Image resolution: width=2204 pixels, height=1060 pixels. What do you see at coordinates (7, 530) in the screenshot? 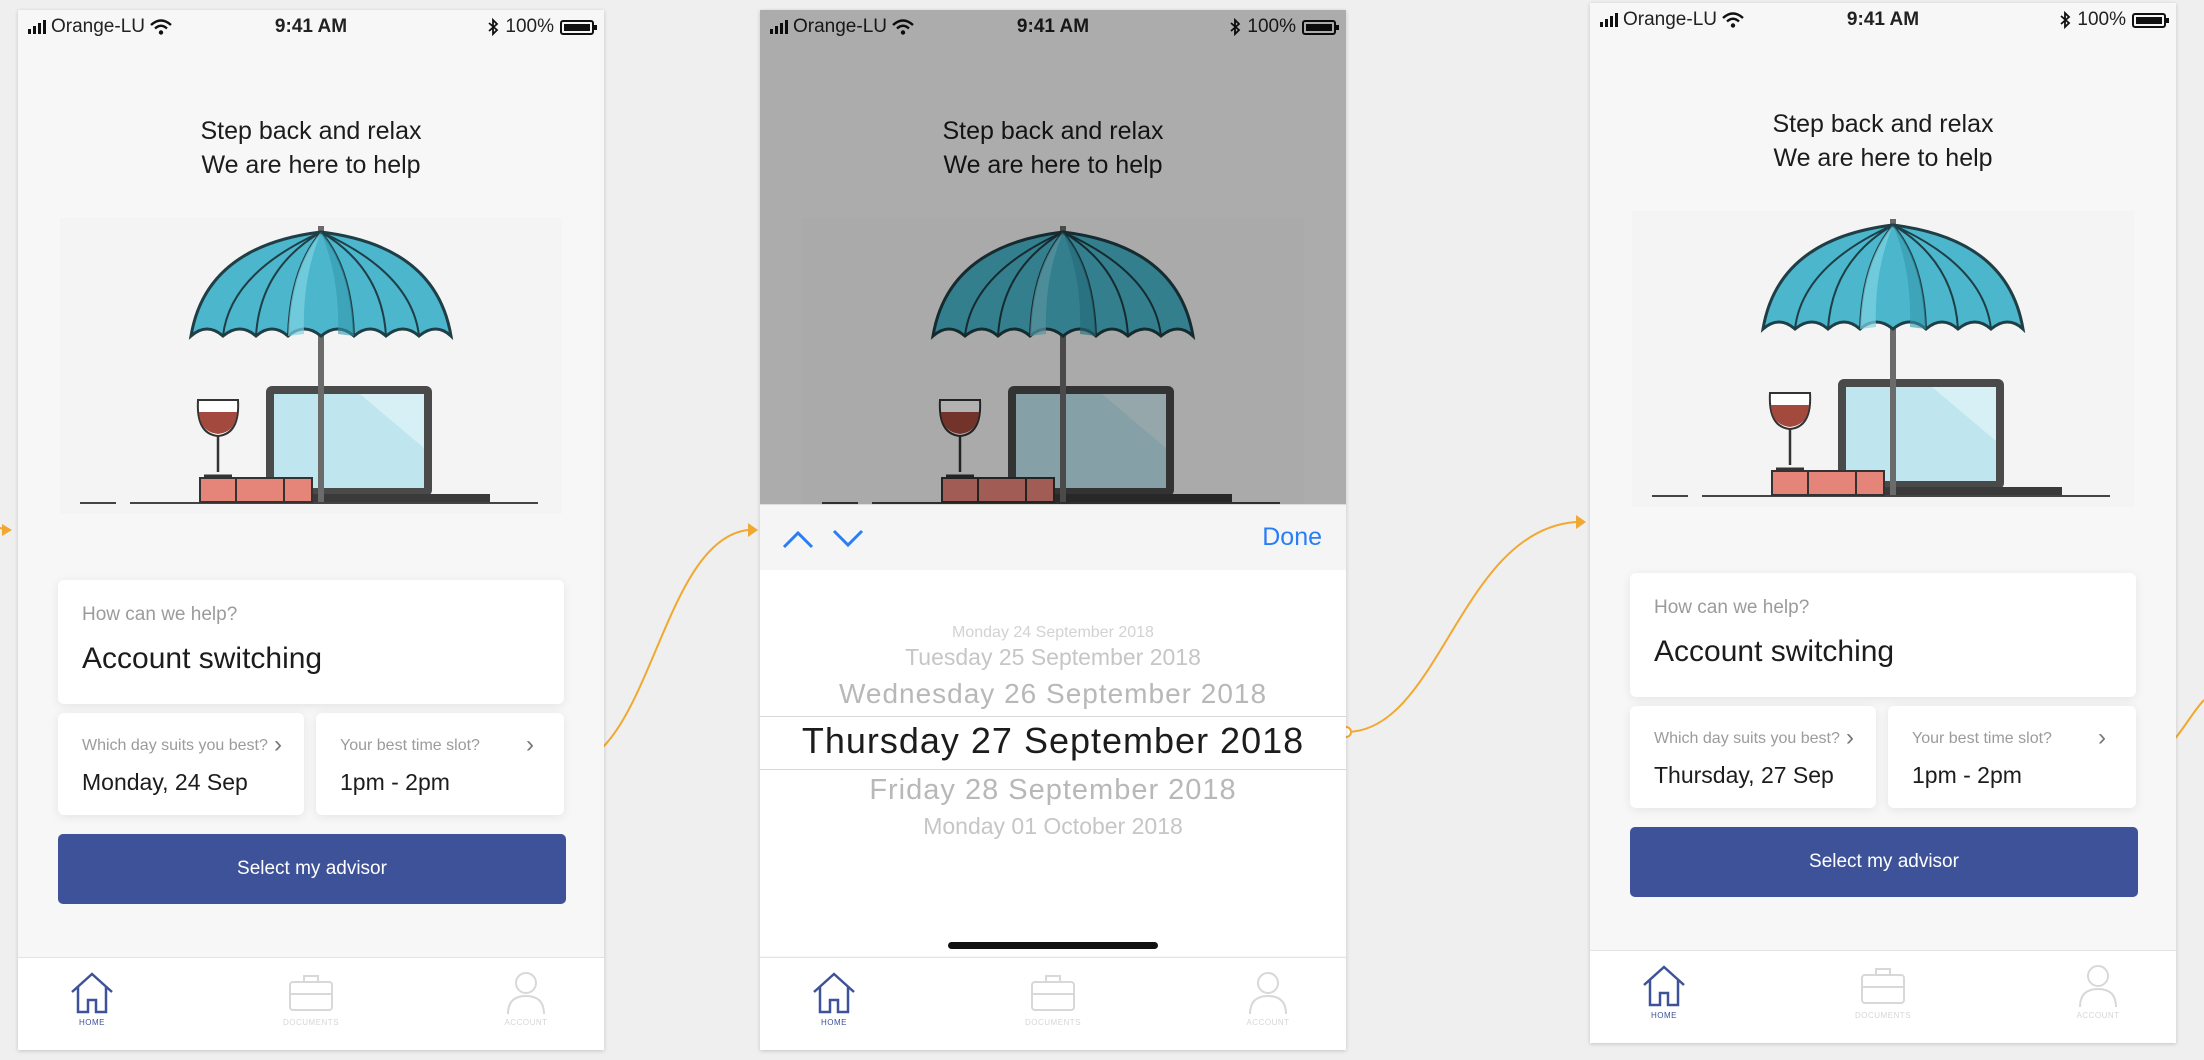
I see `flow-arrowhead-in` at bounding box center [7, 530].